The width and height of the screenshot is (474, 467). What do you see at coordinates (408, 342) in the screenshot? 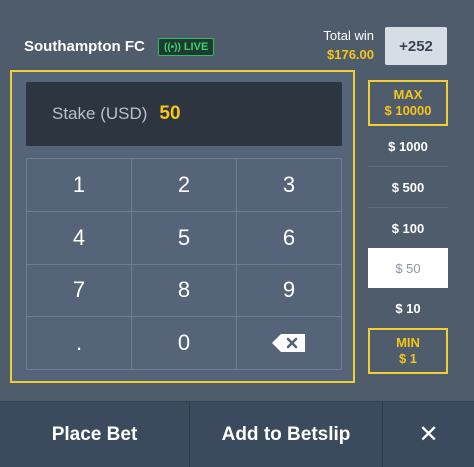
I see `min-label: MIN` at bounding box center [408, 342].